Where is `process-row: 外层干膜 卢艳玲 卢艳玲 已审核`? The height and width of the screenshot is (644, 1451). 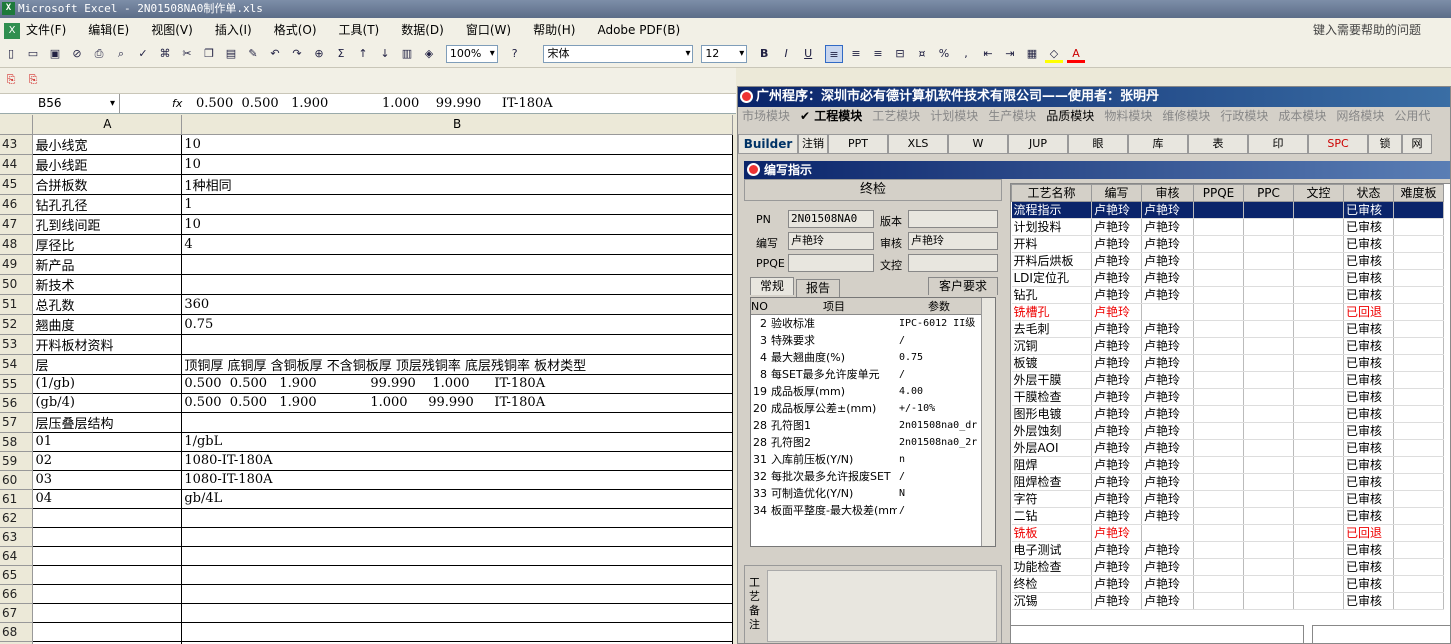 process-row: 外层干膜 卢艳玲 卢艳玲 已审核 is located at coordinates (1227, 380).